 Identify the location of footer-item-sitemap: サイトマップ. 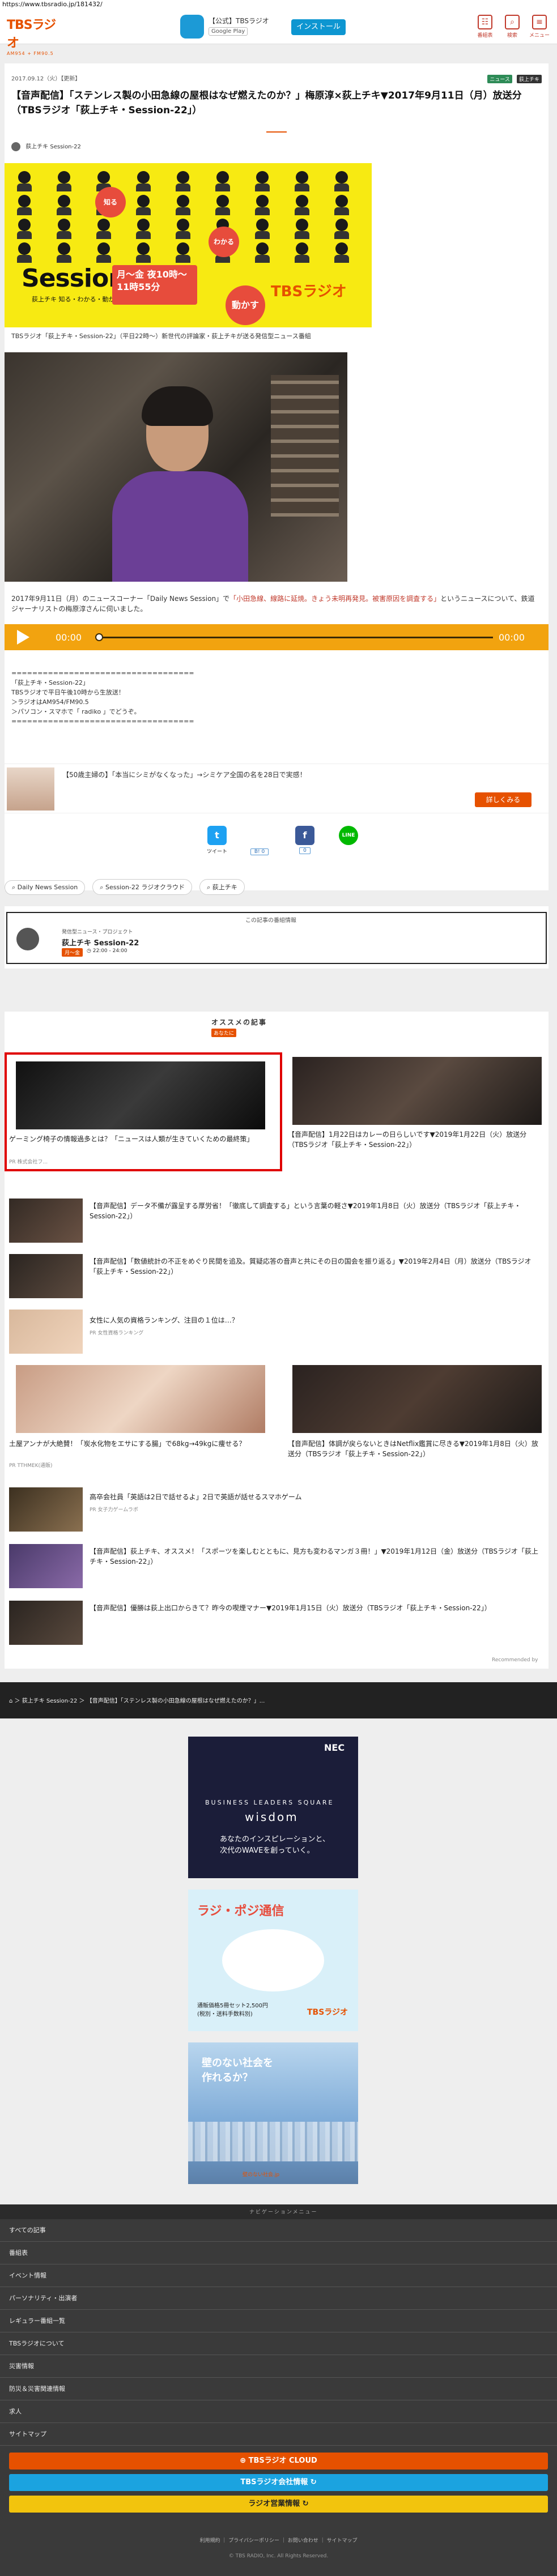
(278, 2434).